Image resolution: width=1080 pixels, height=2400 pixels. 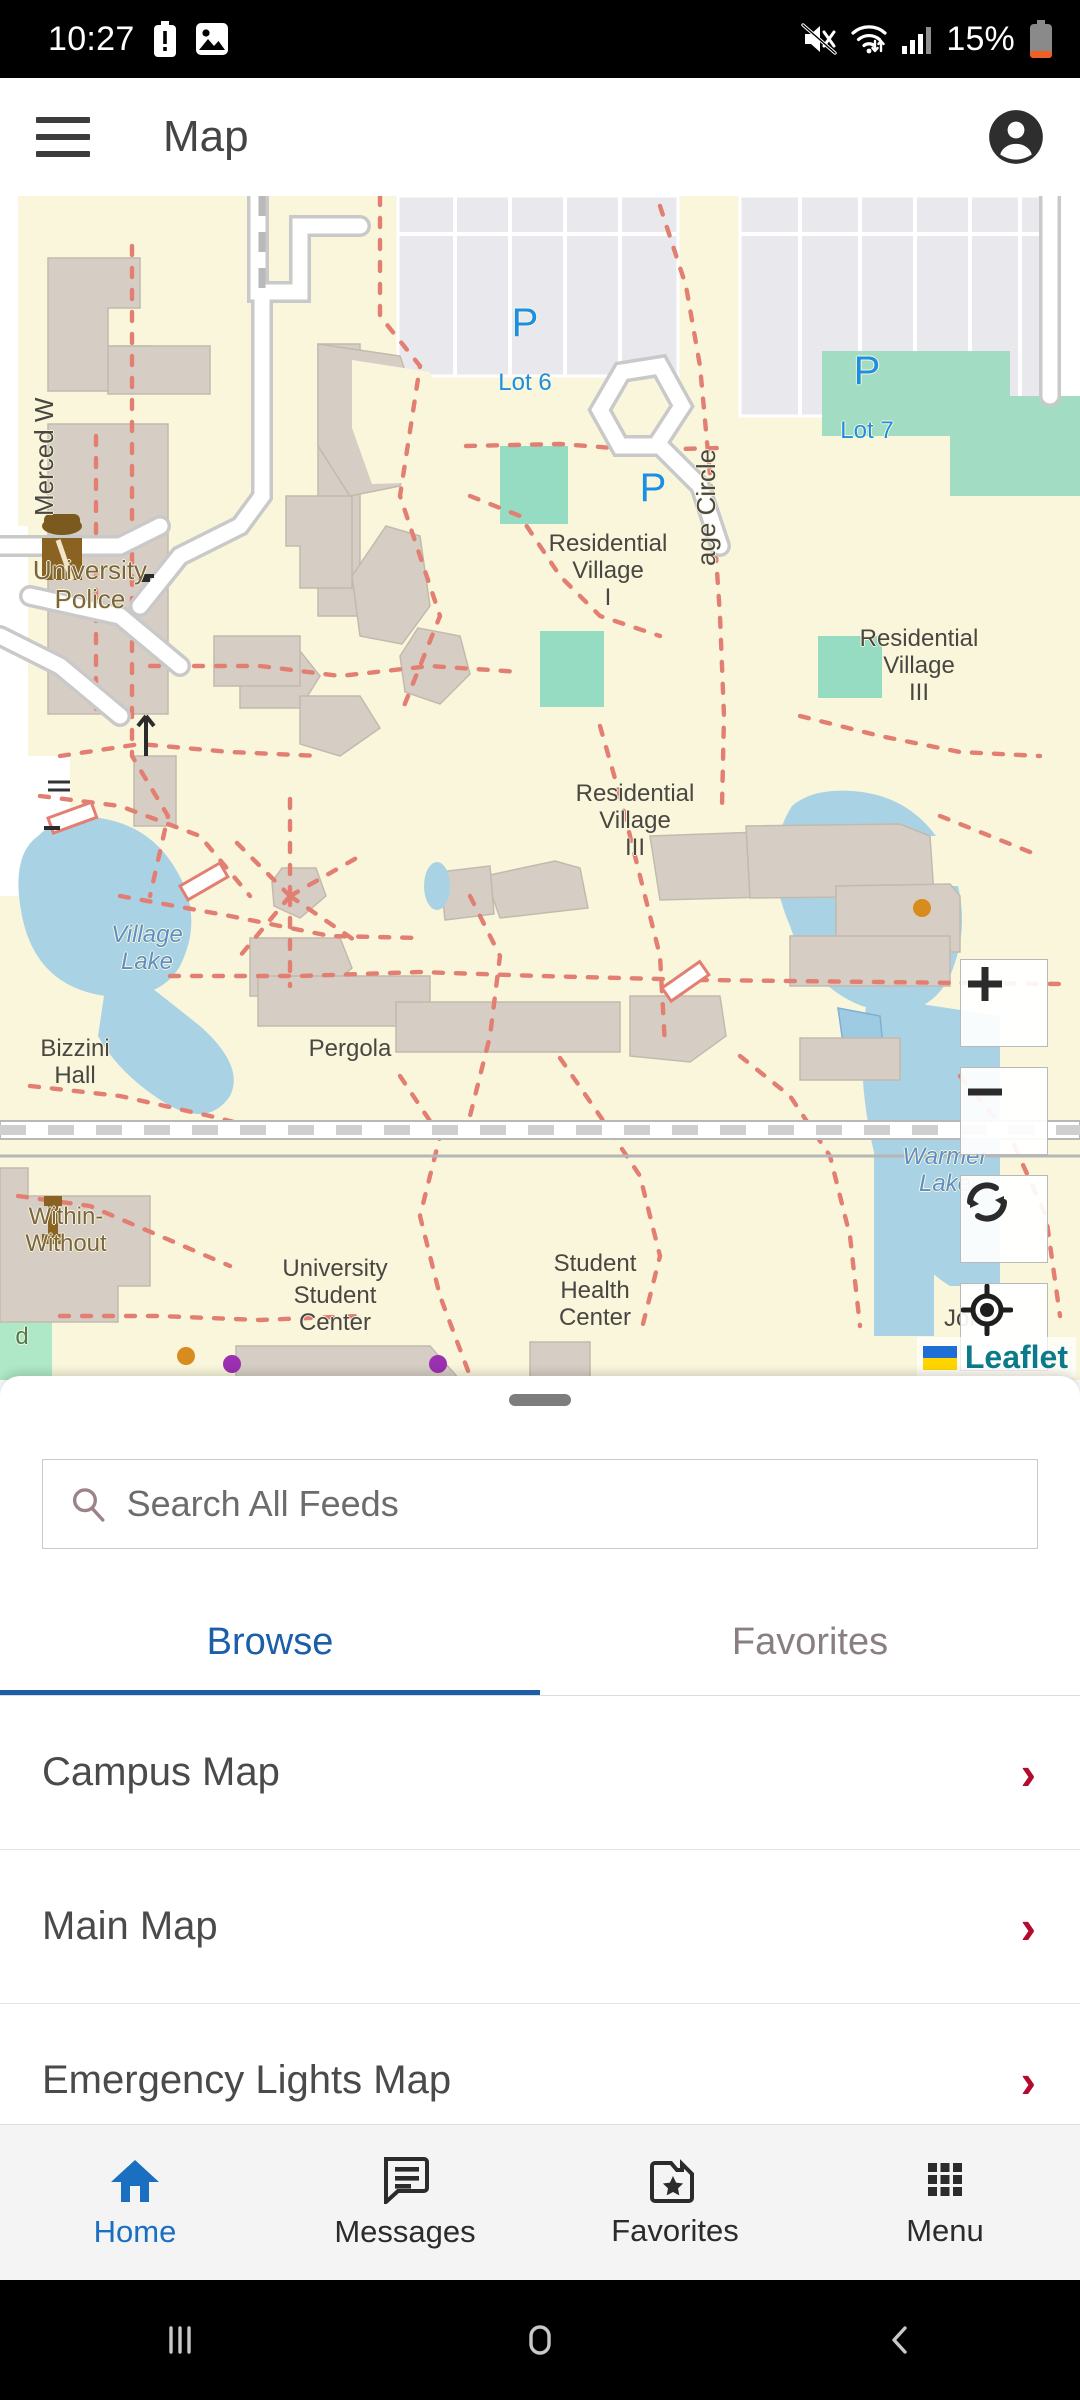 I want to click on status-bar-right: 15%, so click(x=927, y=39).